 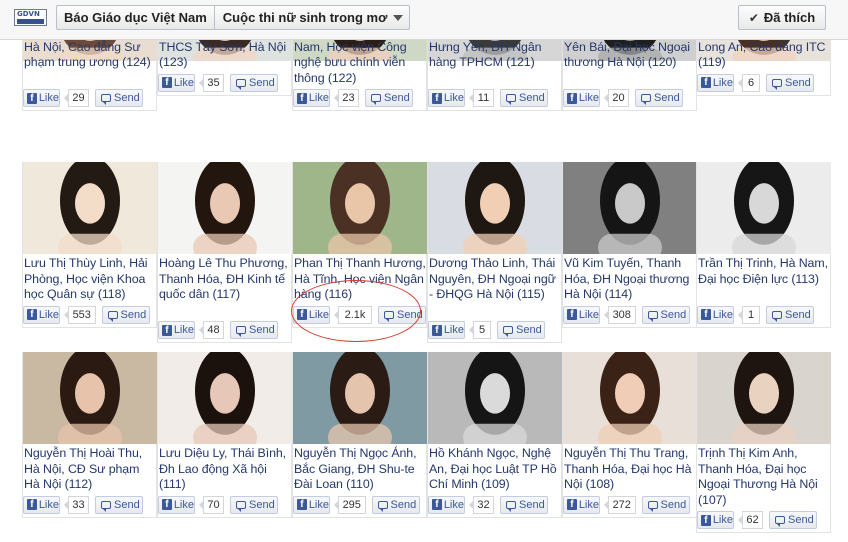 I want to click on send-label: Send, so click(x=532, y=504).